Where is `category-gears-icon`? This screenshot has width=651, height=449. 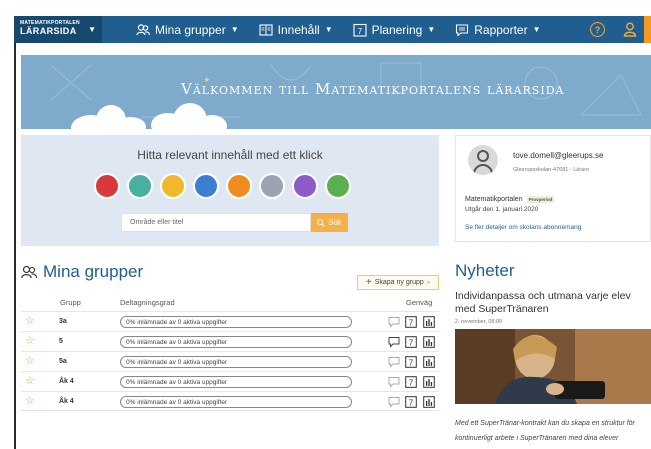
category-gears-icon is located at coordinates (338, 186).